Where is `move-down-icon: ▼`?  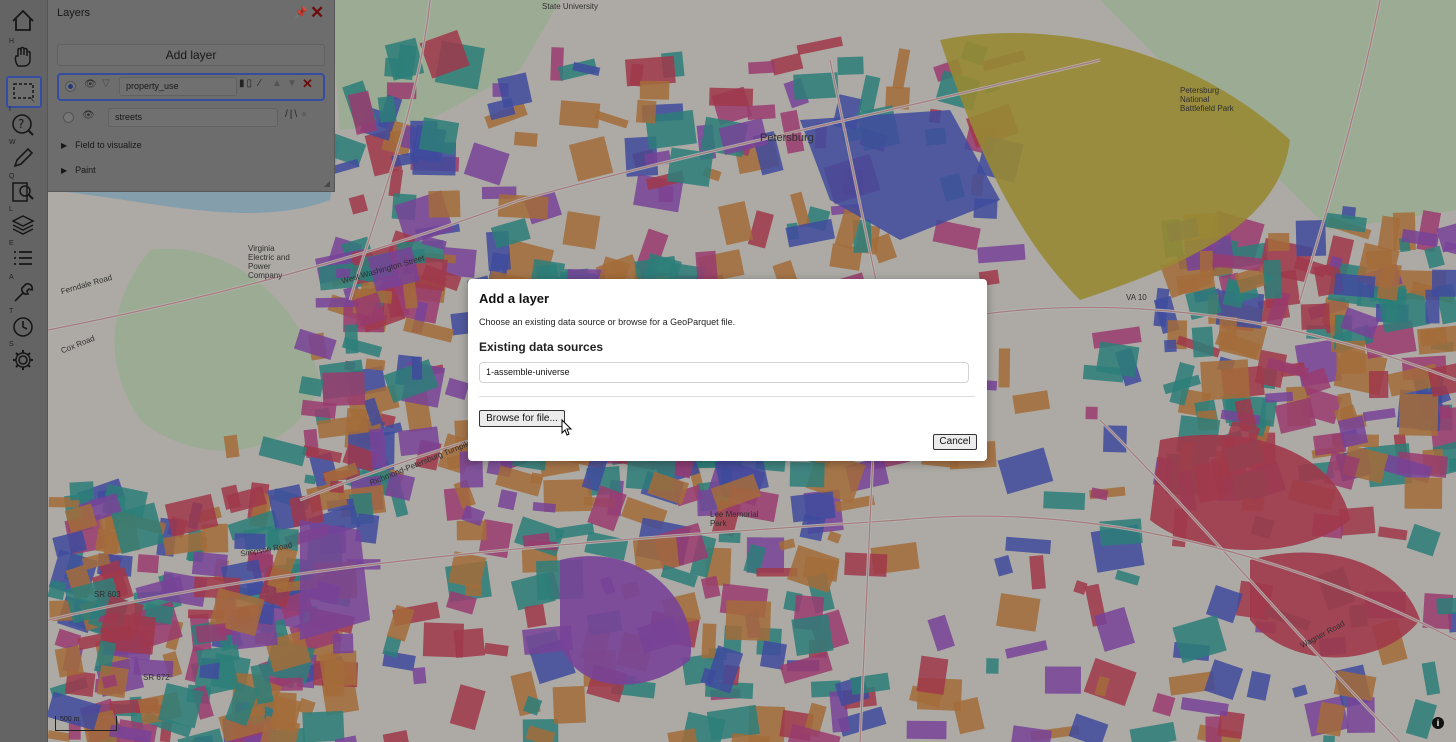 move-down-icon: ▼ is located at coordinates (293, 83).